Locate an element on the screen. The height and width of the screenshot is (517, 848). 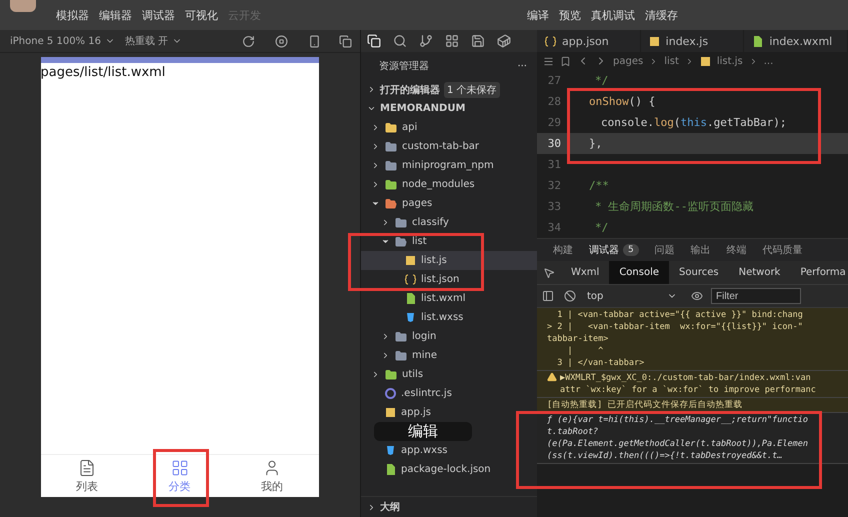
file-item: list.wxml is located at coordinates (449, 298).